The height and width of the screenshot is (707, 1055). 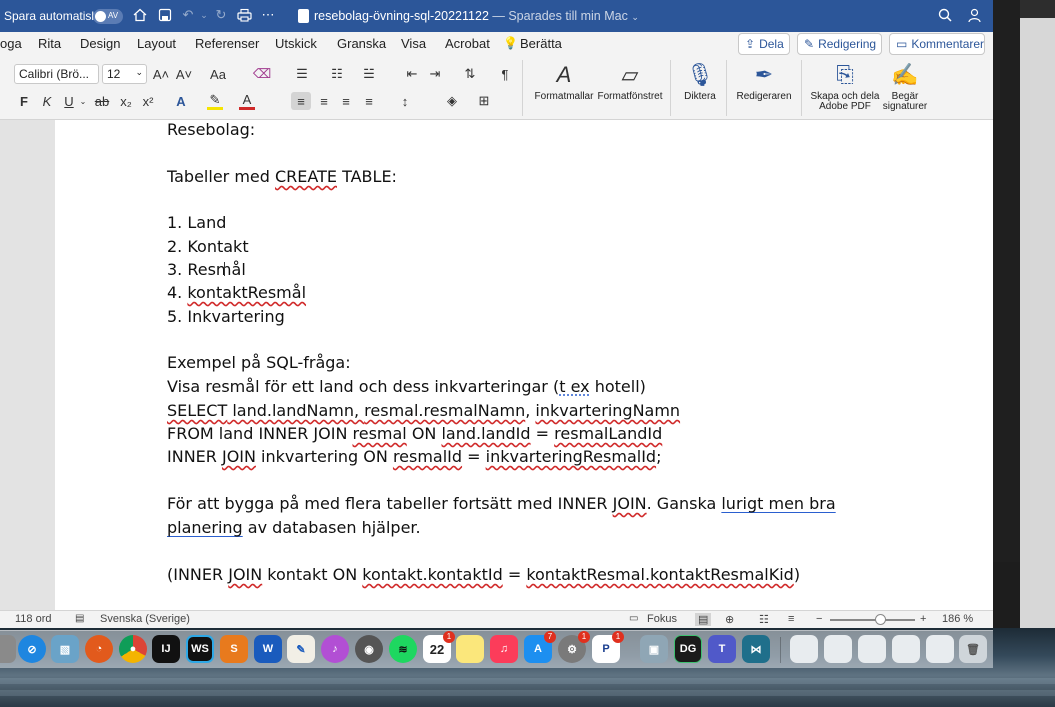 I want to click on zoom-slider, so click(x=872, y=620).